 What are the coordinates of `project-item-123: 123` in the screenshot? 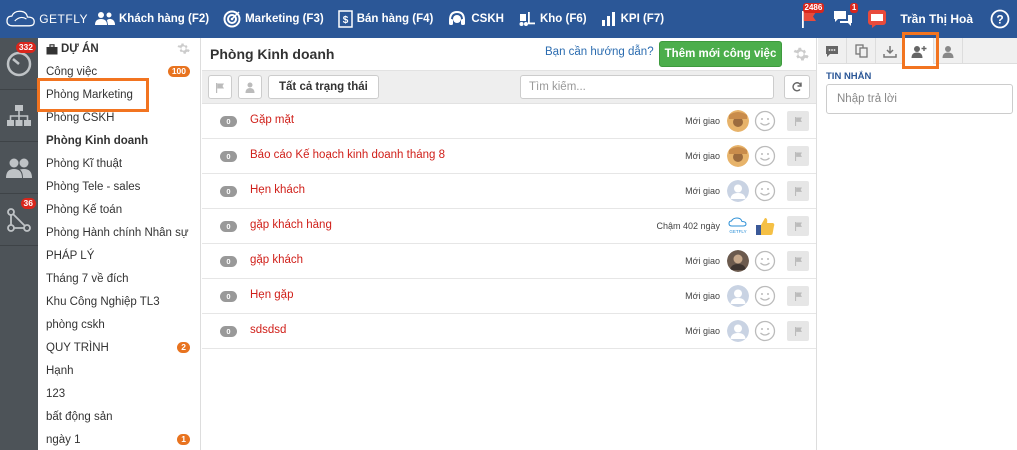 It's located at (119, 393).